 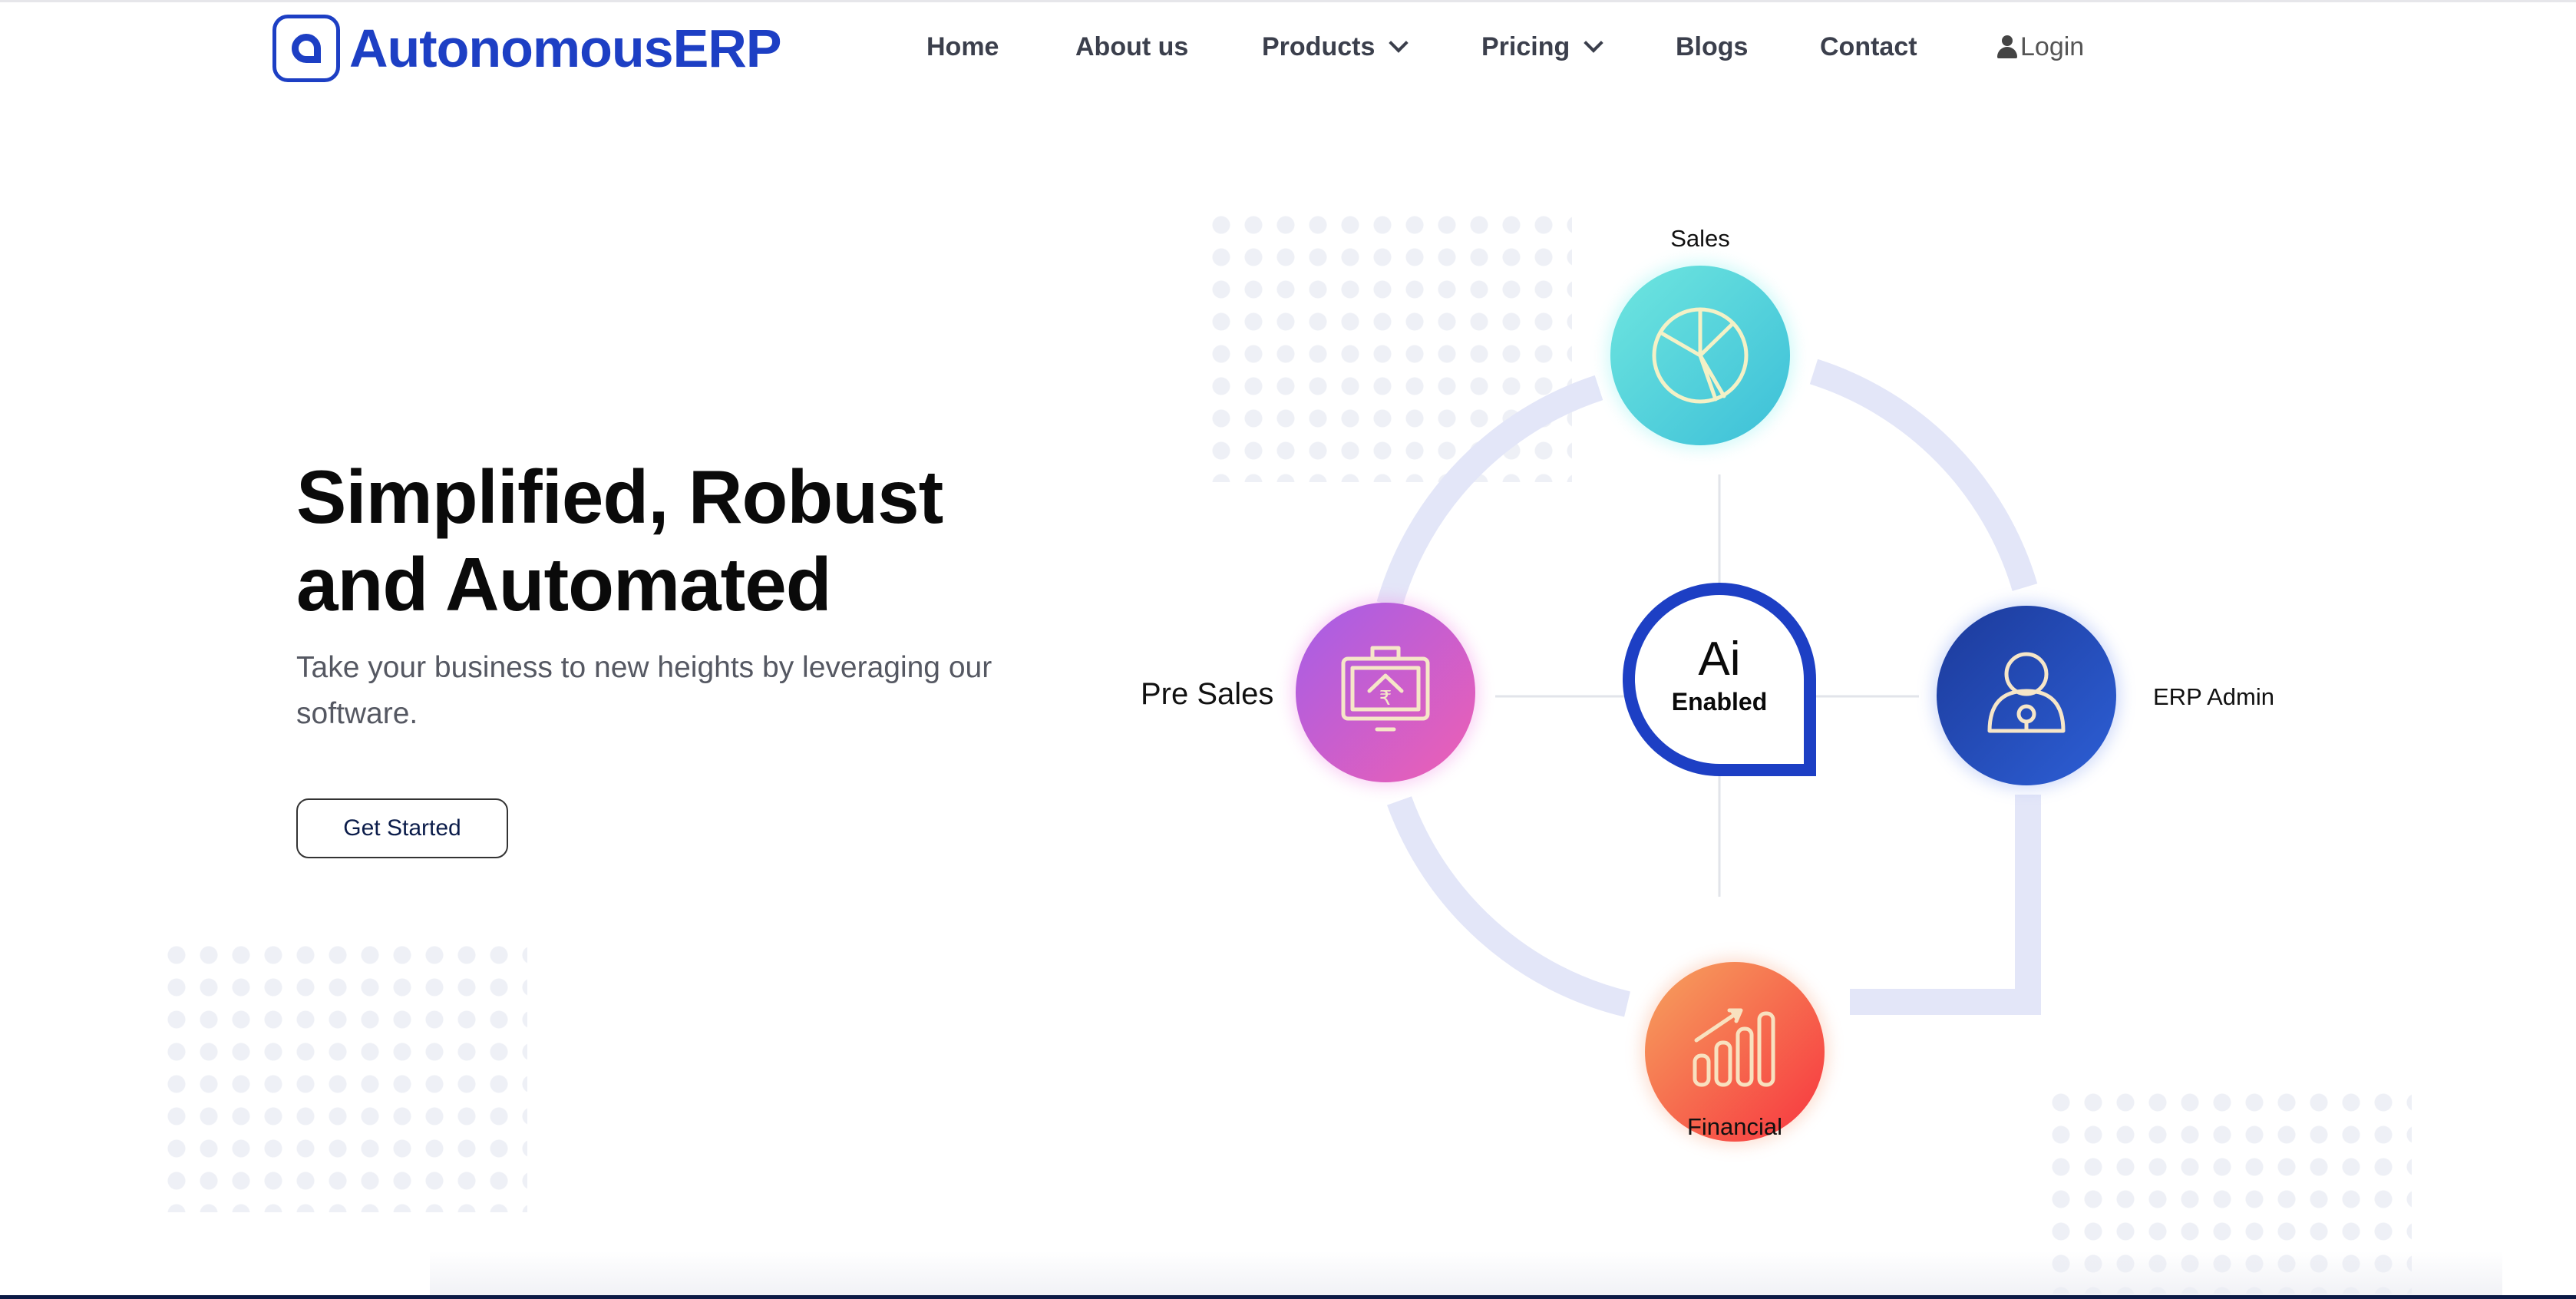 I want to click on hero-title-line-1: Simplified, Robust, so click(x=619, y=496).